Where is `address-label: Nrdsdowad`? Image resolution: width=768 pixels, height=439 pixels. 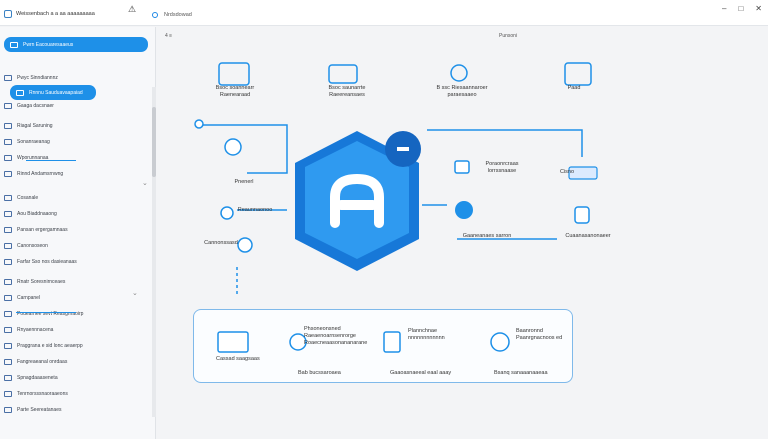
address-label: Nrdsdowad is located at coordinates (178, 15).